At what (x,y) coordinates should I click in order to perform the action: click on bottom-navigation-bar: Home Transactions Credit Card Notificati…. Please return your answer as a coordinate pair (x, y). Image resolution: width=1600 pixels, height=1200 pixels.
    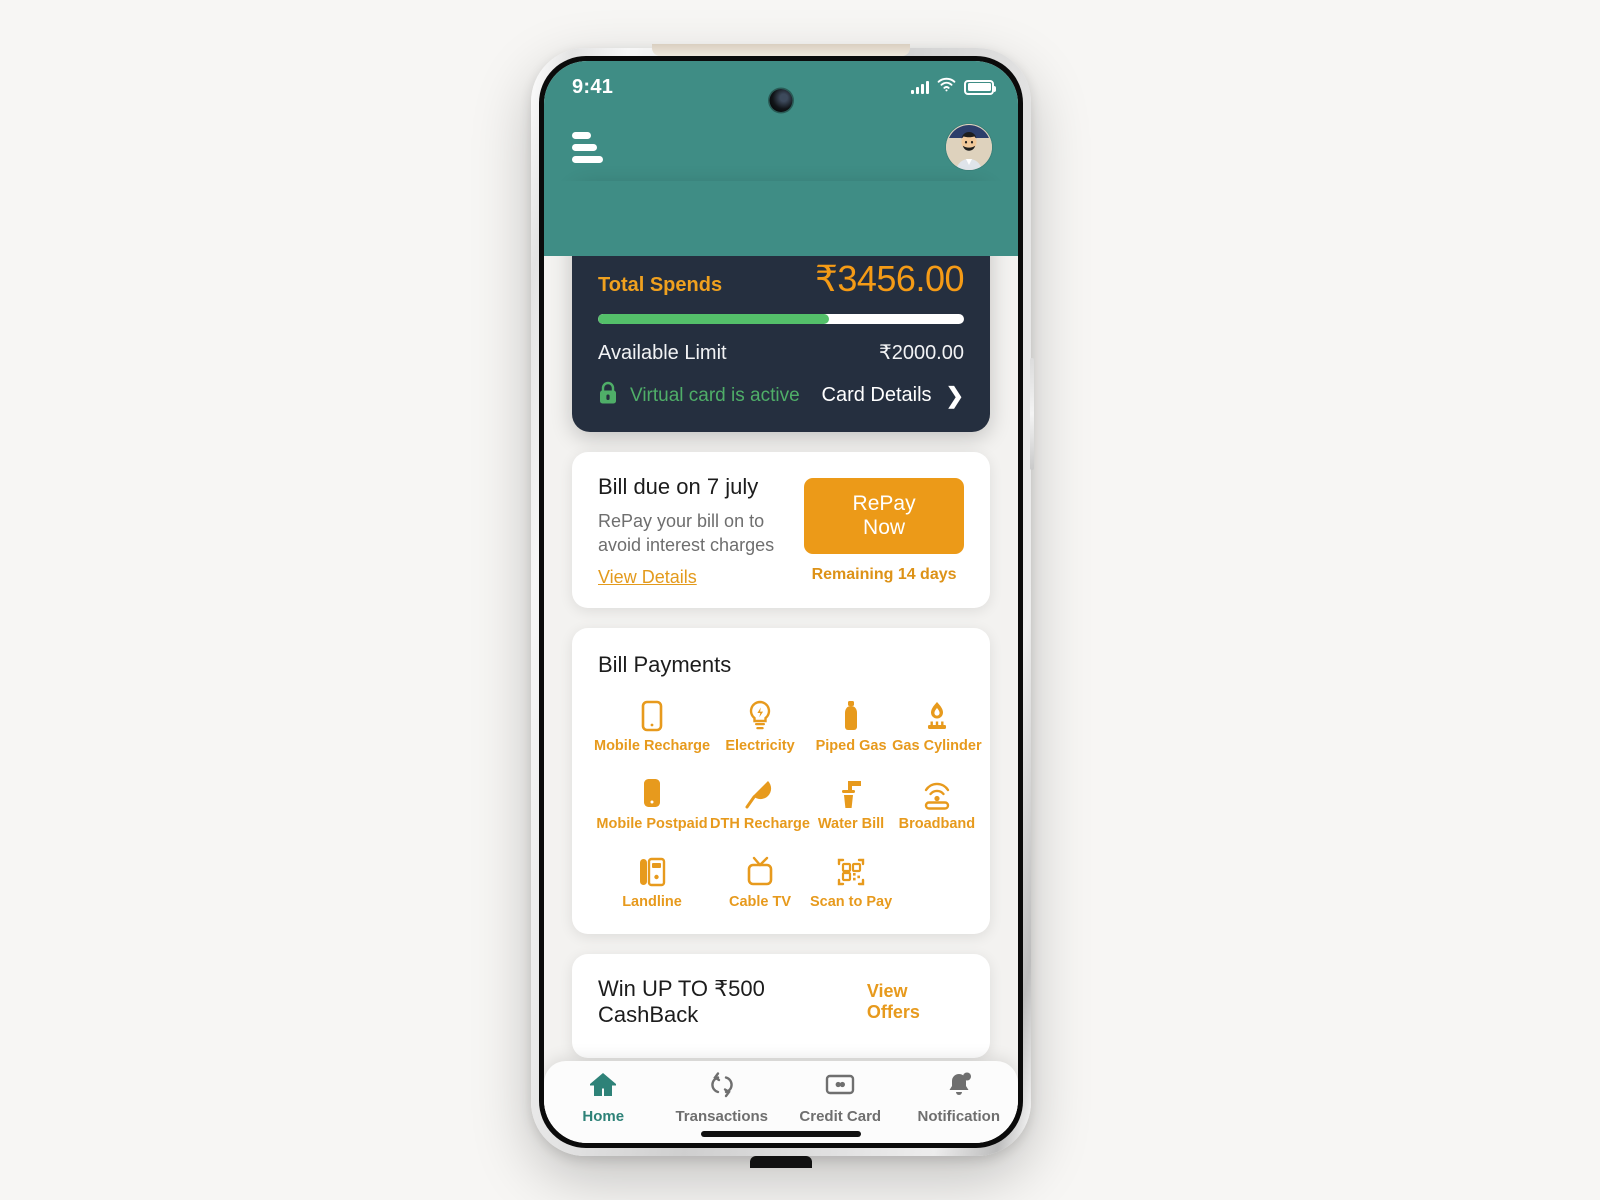
    Looking at the image, I should click on (781, 1102).